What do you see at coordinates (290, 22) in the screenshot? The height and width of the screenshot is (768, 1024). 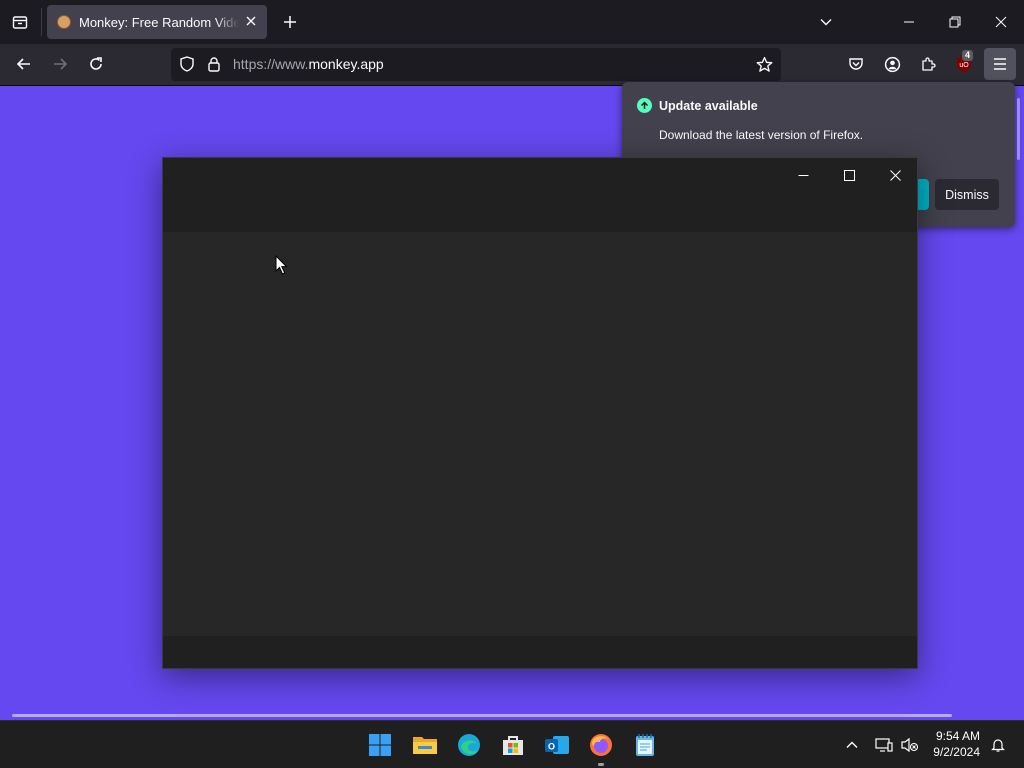 I see `new-tab-icon` at bounding box center [290, 22].